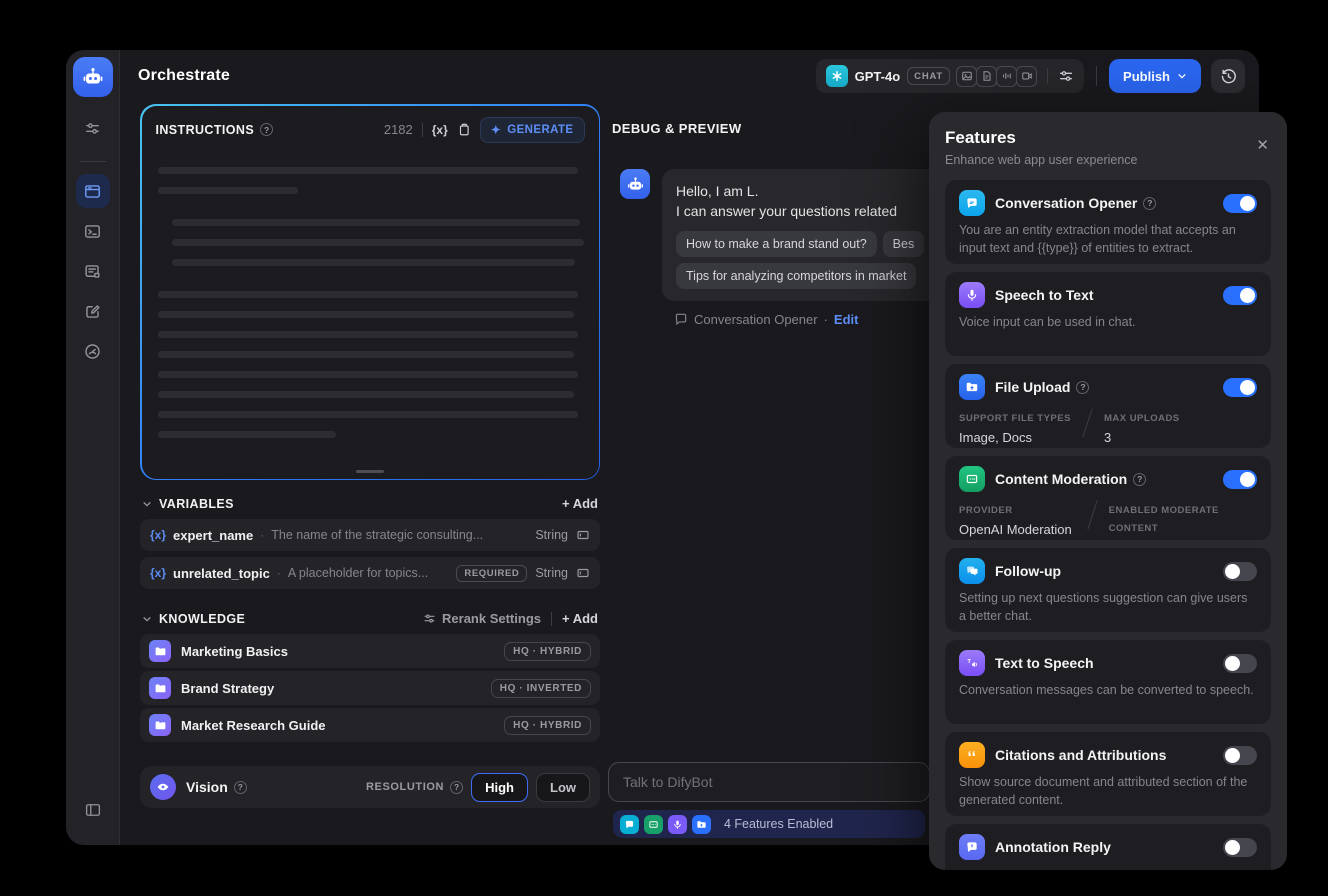 The width and height of the screenshot is (1328, 896). What do you see at coordinates (158, 535) in the screenshot?
I see `variable-icon: {x}` at bounding box center [158, 535].